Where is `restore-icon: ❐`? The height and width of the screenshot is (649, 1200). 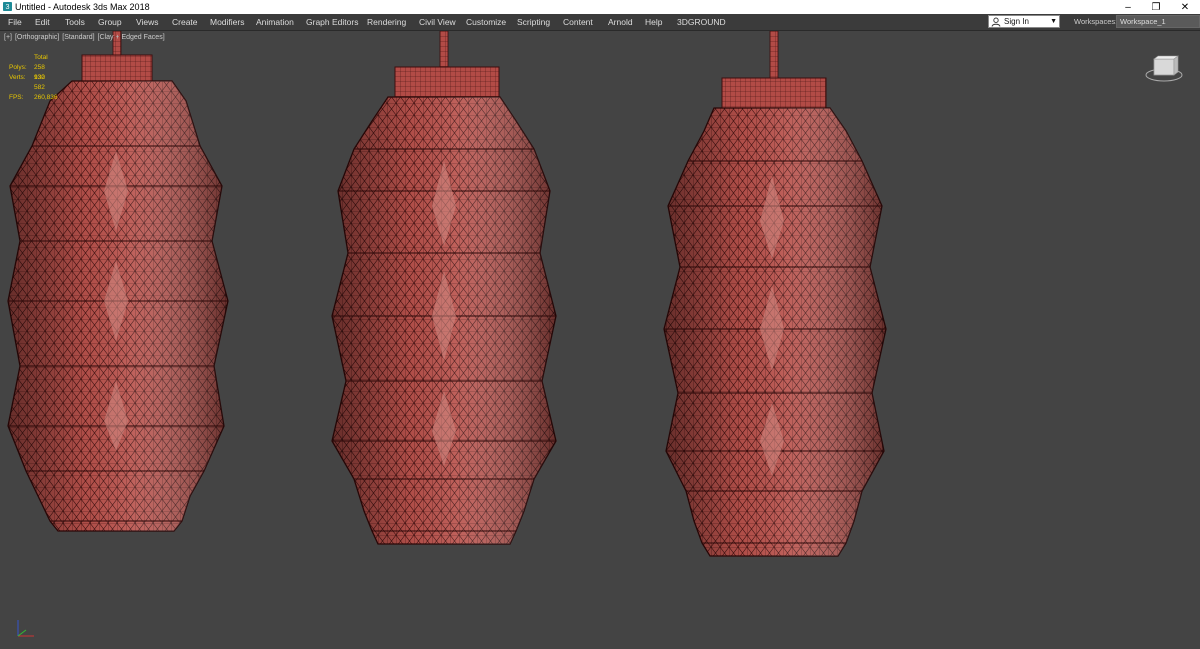 restore-icon: ❐ is located at coordinates (1156, 7).